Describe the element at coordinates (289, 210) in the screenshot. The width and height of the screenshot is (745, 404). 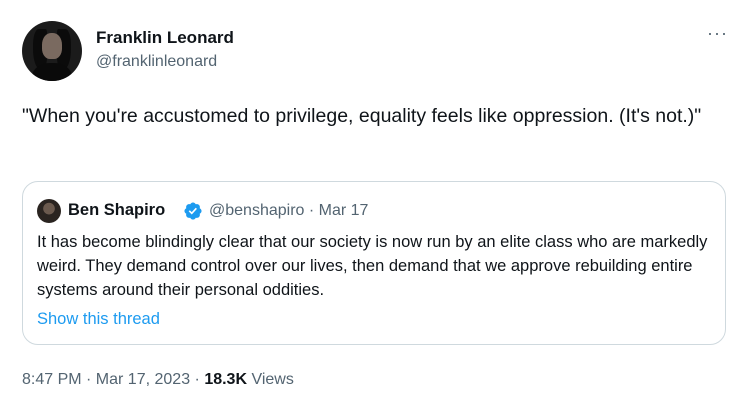
I see `quoted-author-handle-date: @benshapiro · Mar 17` at that location.